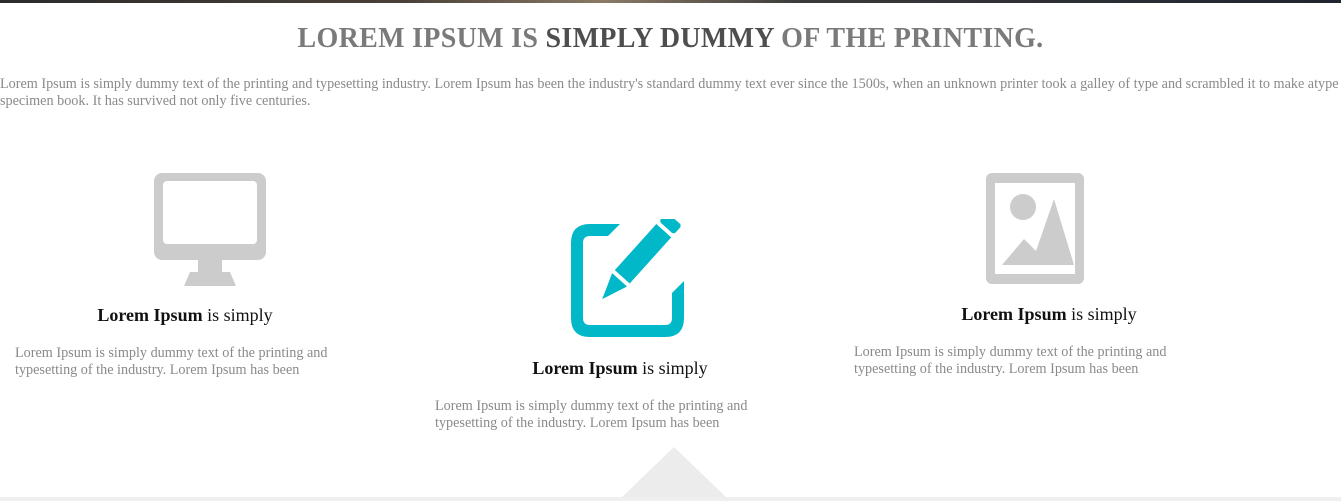  What do you see at coordinates (1035, 231) in the screenshot?
I see `image-icon` at bounding box center [1035, 231].